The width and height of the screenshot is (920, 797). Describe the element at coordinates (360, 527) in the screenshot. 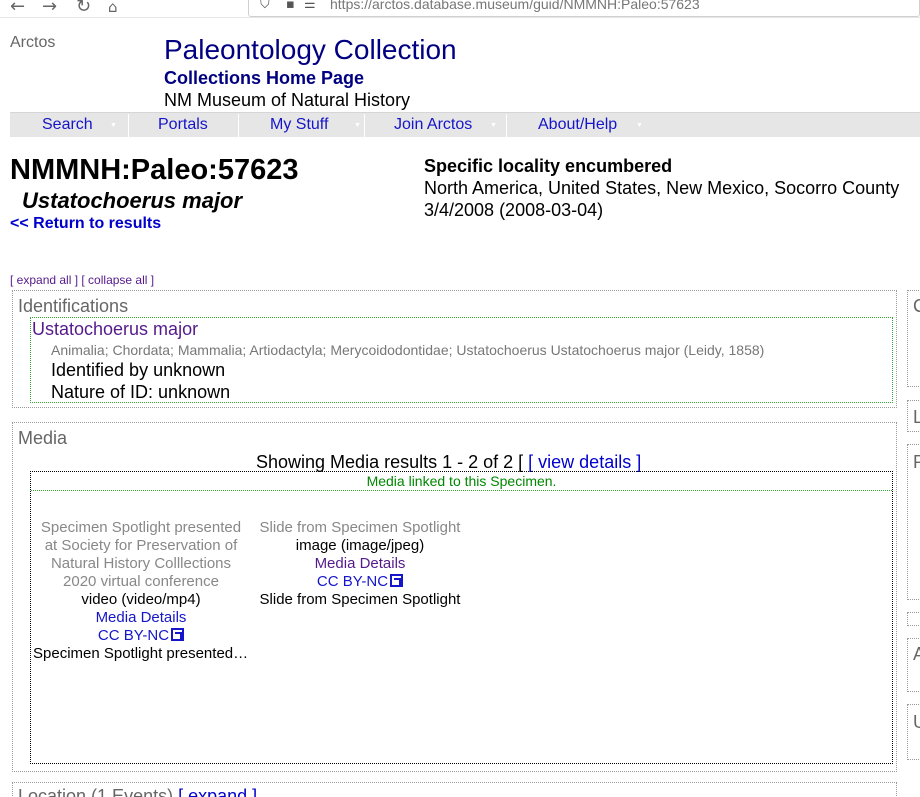

I see `media-description: Slide from Specimen Spotlight` at that location.